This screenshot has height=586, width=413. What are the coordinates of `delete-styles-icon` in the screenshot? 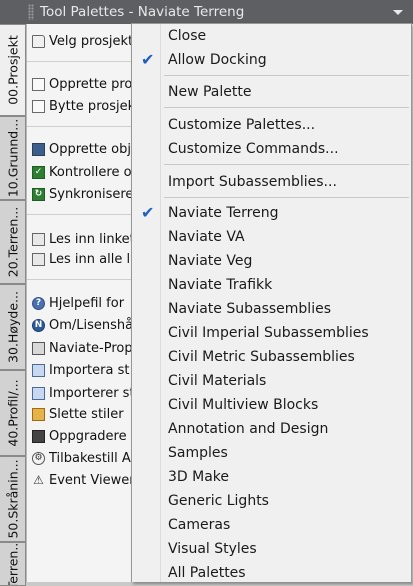 It's located at (38, 414).